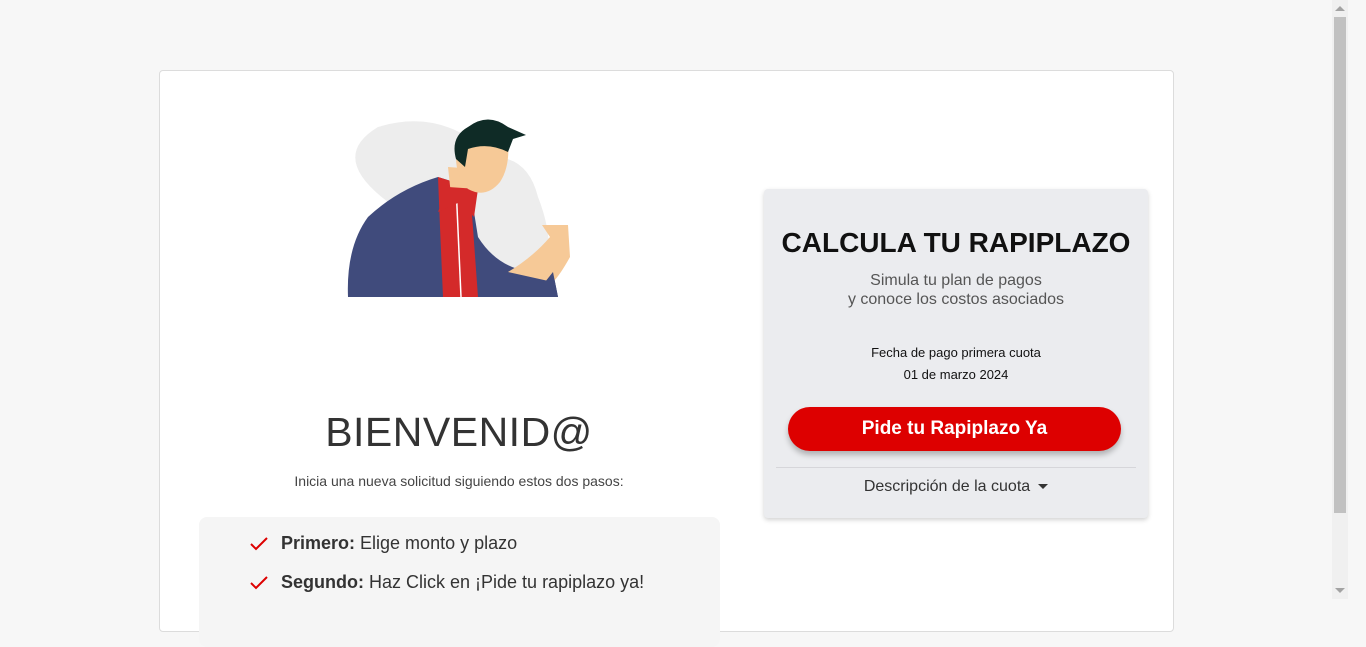 The image size is (1366, 647). Describe the element at coordinates (1340, 265) in the screenshot. I see `scrollbar-thumb` at that location.